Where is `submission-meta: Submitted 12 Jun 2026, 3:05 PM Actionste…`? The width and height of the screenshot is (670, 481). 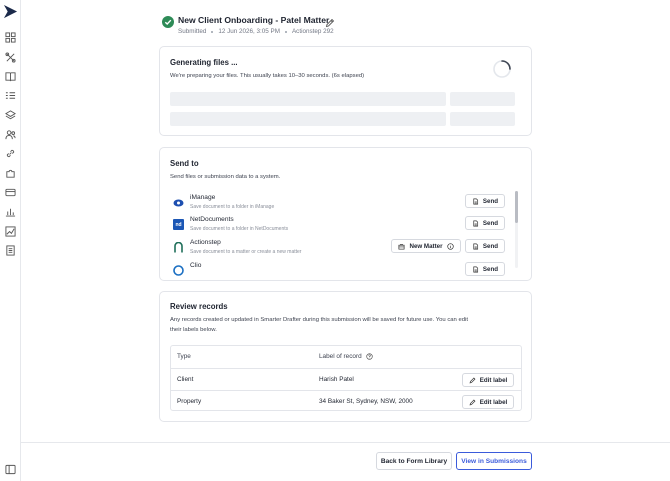
submission-meta: Submitted 12 Jun 2026, 3:05 PM Actionste… is located at coordinates (256, 31).